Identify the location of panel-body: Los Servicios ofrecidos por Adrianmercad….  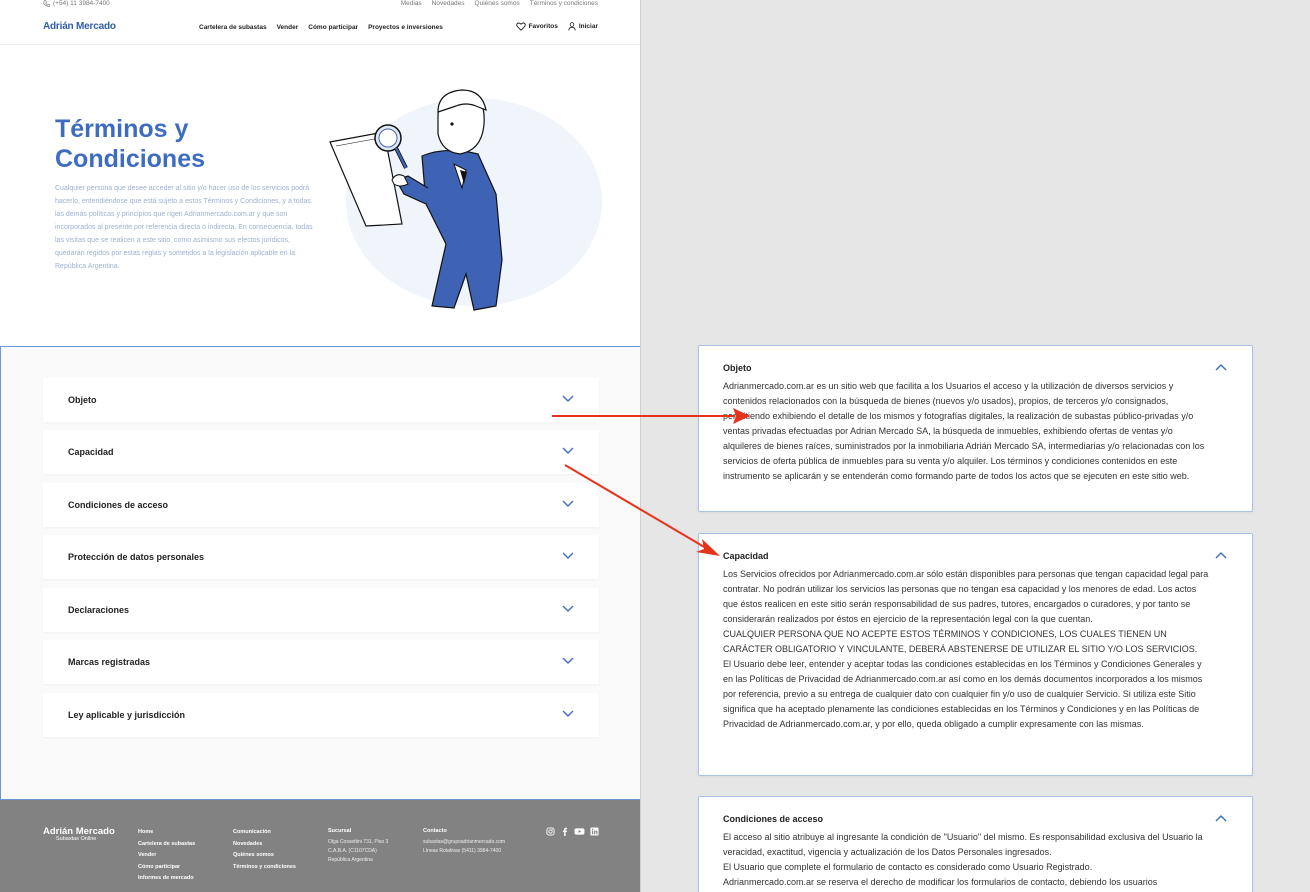
(968, 649).